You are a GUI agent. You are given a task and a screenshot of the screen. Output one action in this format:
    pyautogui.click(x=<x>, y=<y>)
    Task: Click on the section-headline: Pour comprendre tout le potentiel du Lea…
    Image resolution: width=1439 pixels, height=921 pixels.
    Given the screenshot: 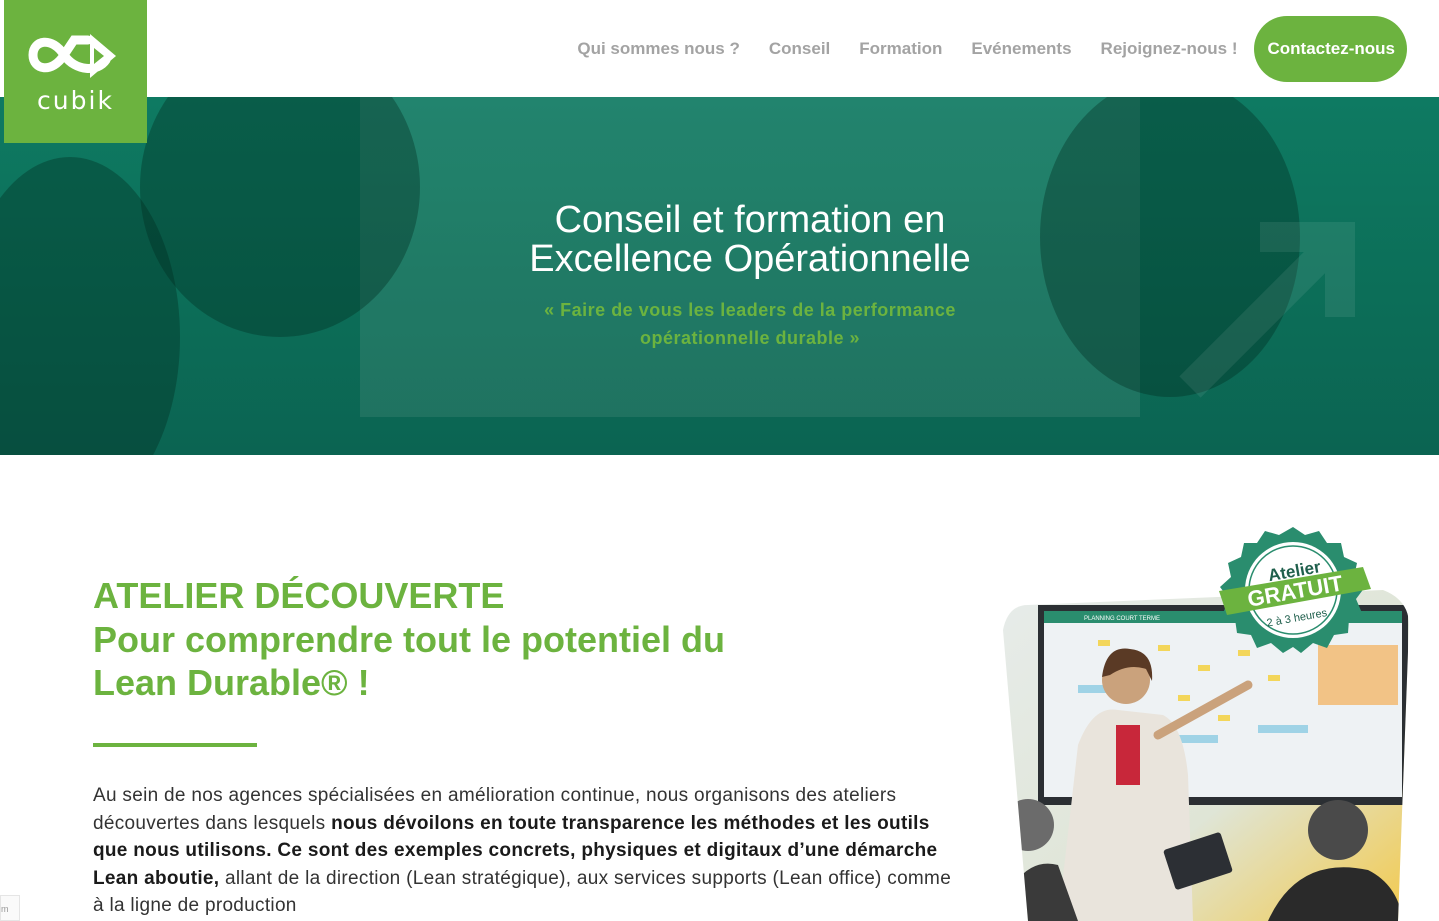 What is the action you would take?
    pyautogui.click(x=493, y=661)
    